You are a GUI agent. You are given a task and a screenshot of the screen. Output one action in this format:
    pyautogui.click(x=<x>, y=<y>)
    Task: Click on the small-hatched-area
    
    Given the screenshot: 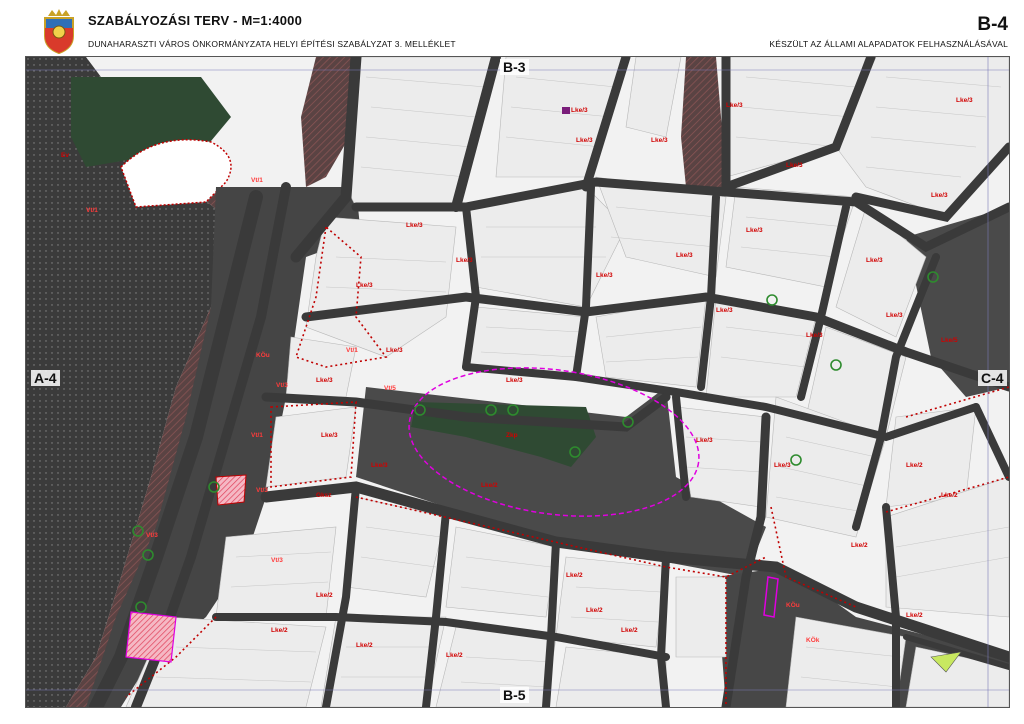 What is the action you would take?
    pyautogui.click(x=231, y=490)
    